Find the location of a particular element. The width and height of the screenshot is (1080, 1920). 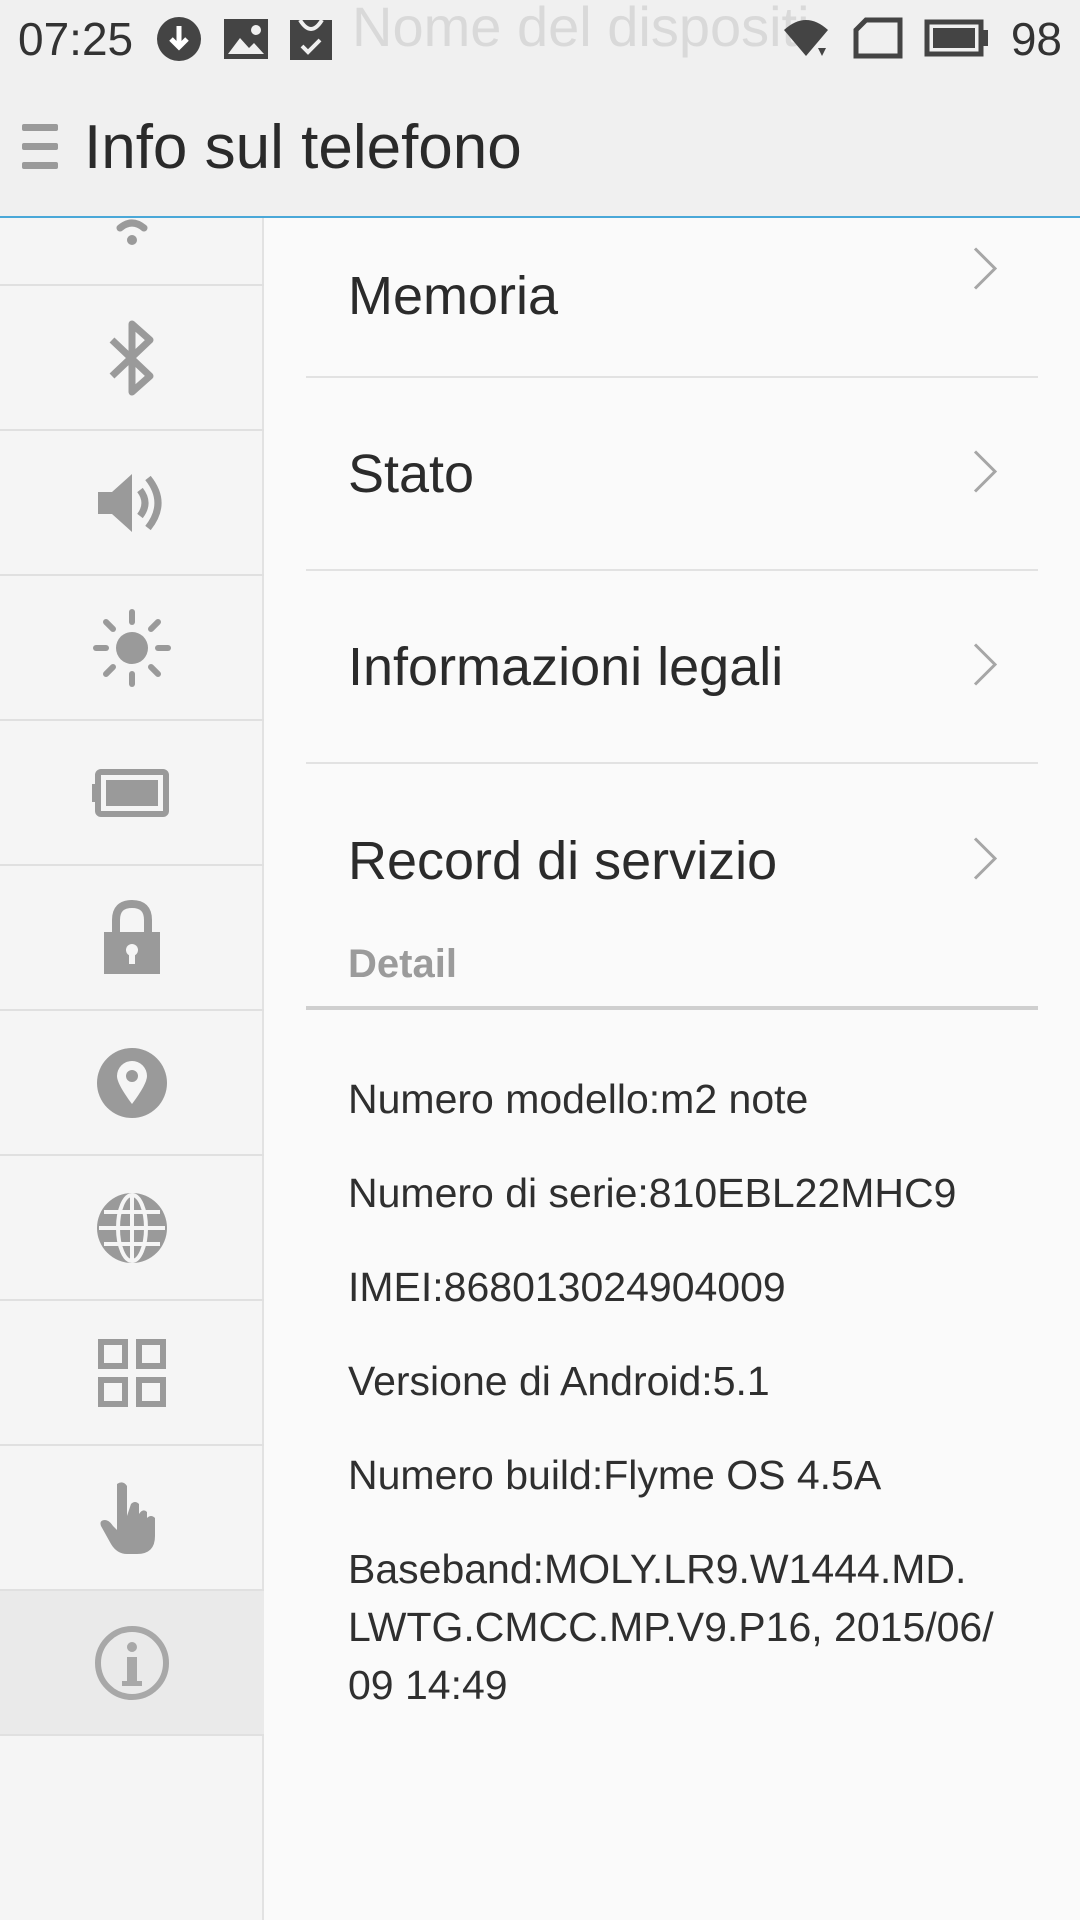

speaker-icon is located at coordinates (132, 503).